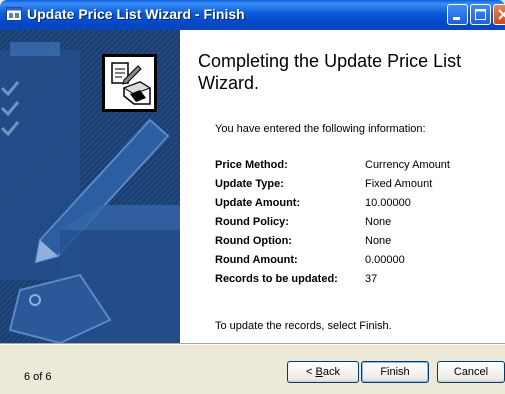  Describe the element at coordinates (252, 344) in the screenshot. I see `footer-separator` at that location.